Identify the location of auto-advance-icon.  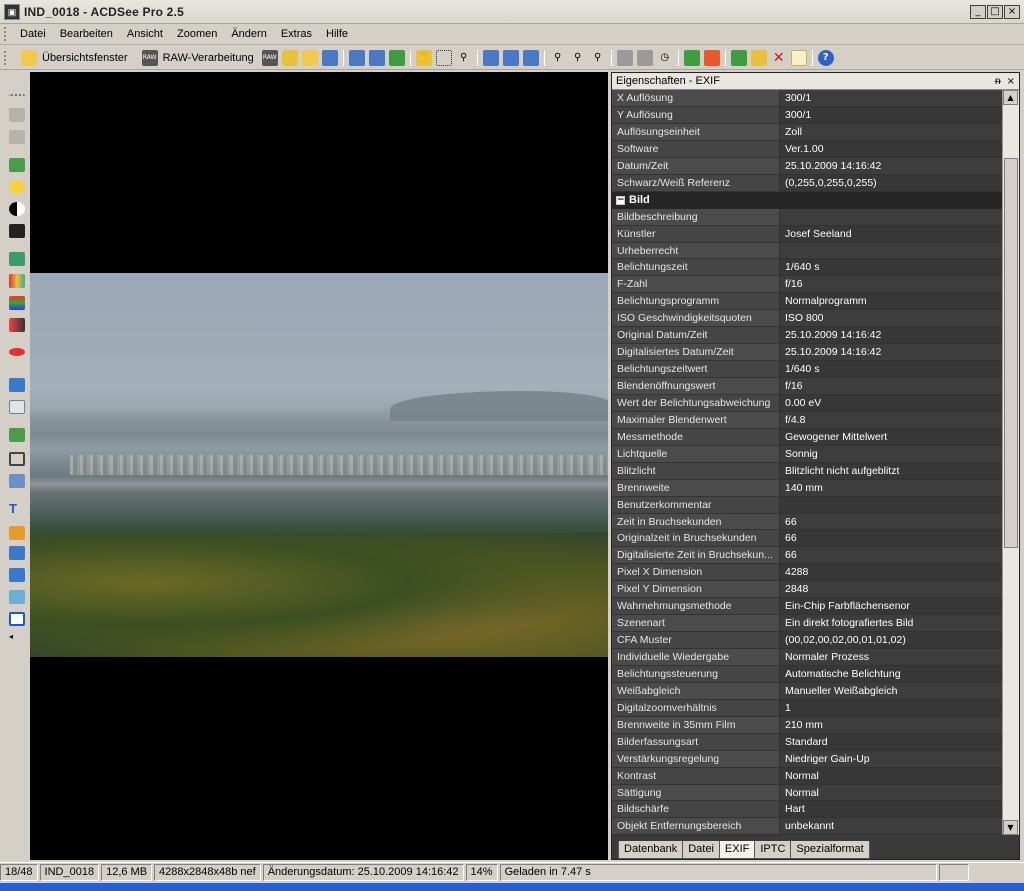
(396, 57).